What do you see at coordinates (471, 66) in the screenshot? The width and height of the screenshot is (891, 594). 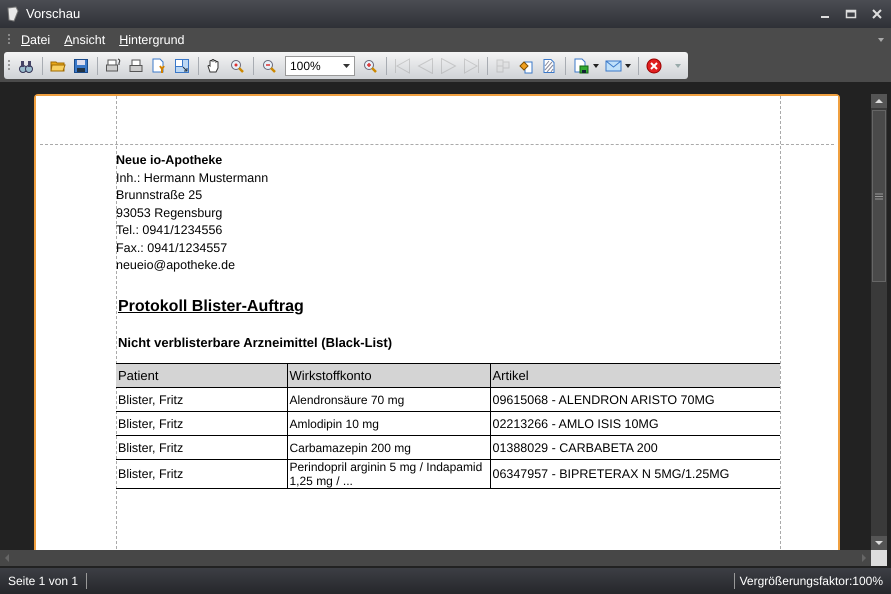 I see `last-page-icon` at bounding box center [471, 66].